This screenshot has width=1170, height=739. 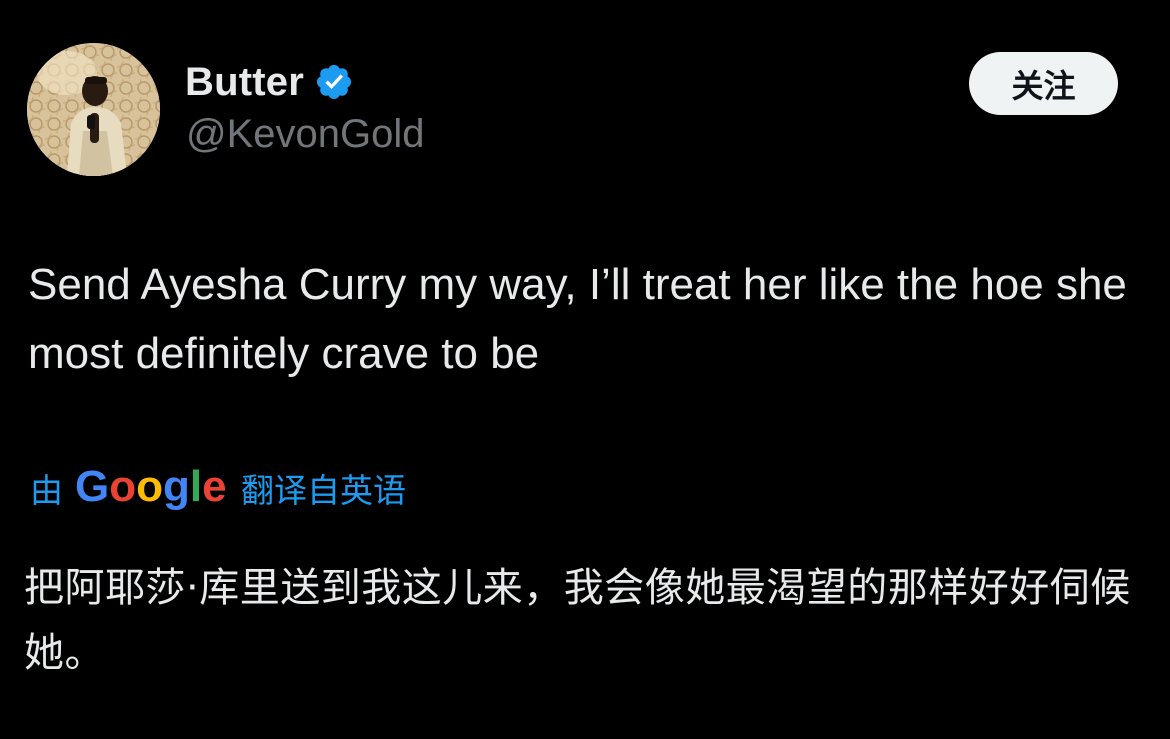 What do you see at coordinates (334, 82) in the screenshot?
I see `verified-badge-icon` at bounding box center [334, 82].